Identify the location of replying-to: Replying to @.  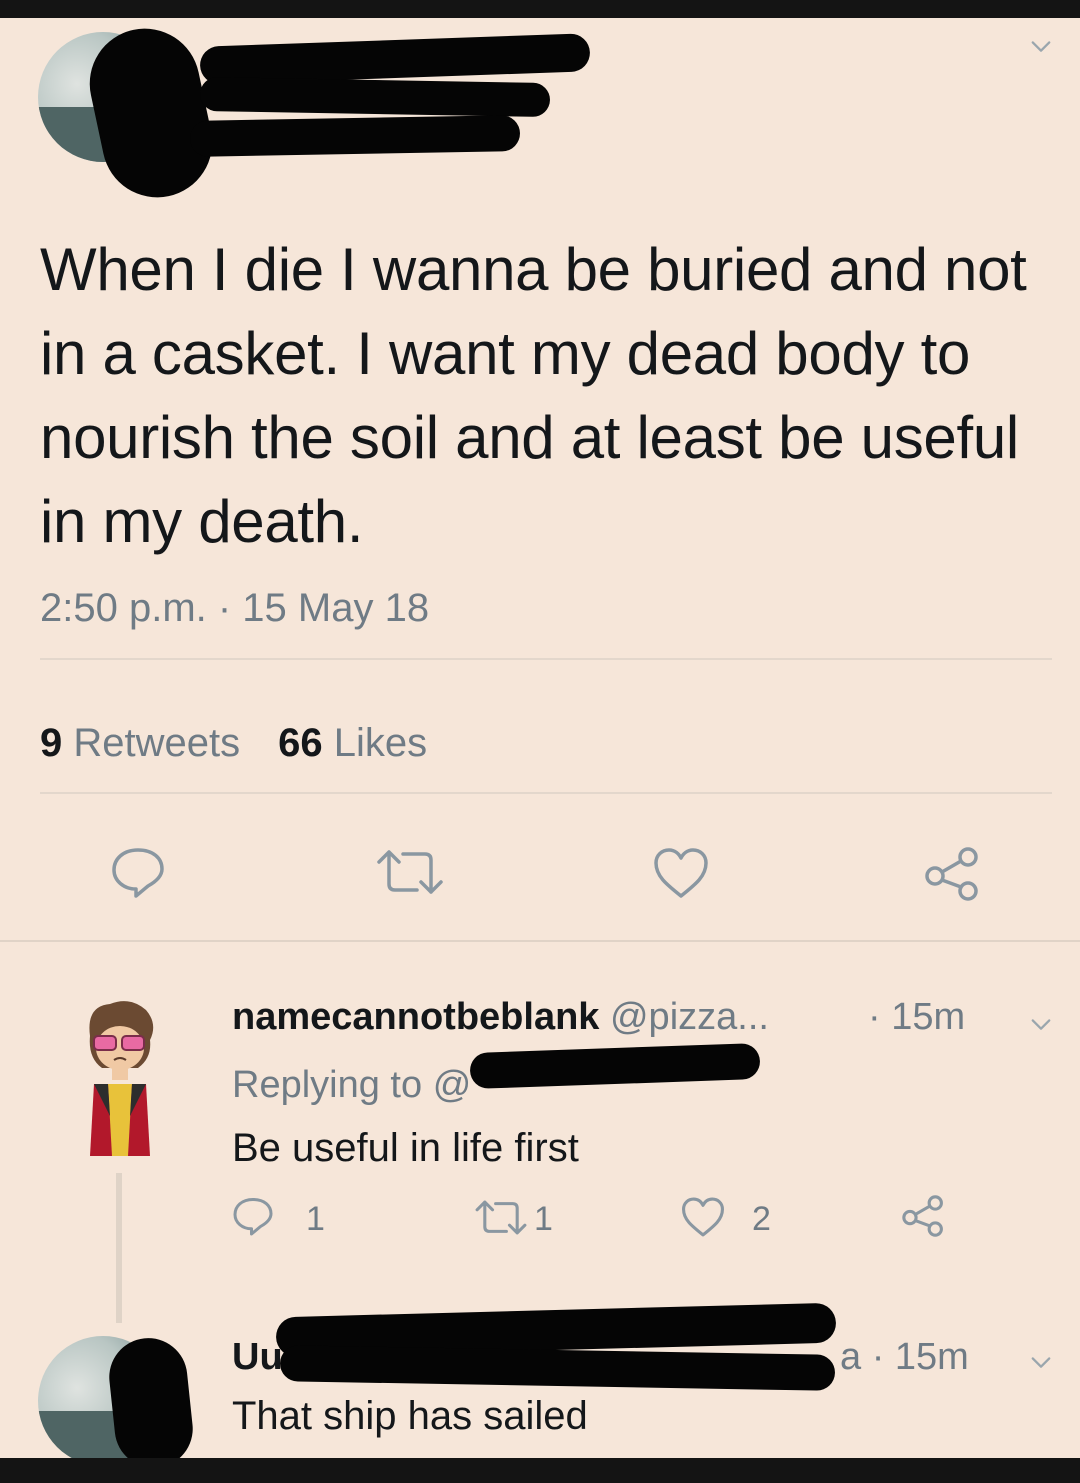
(351, 1085).